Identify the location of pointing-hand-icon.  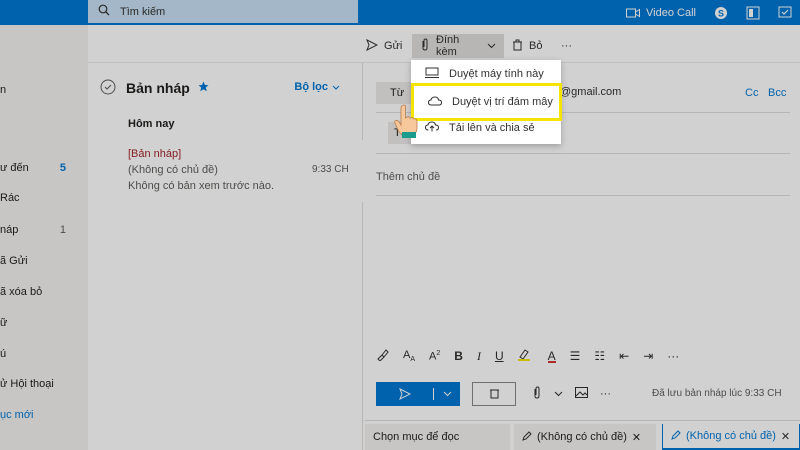
(406, 121).